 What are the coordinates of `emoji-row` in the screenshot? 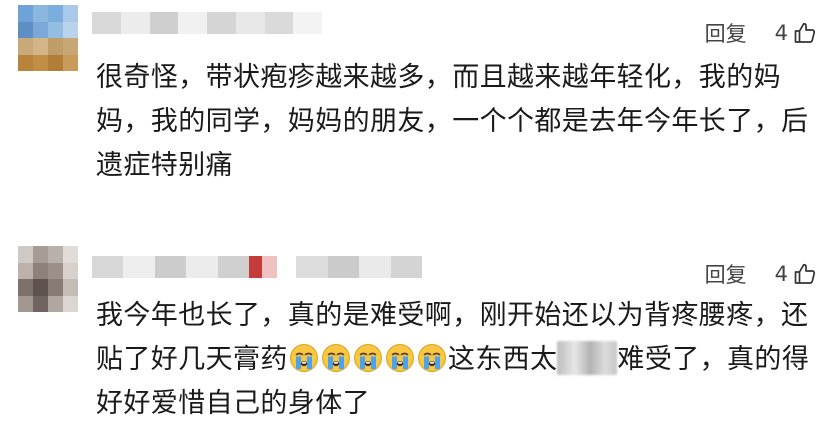 It's located at (368, 359).